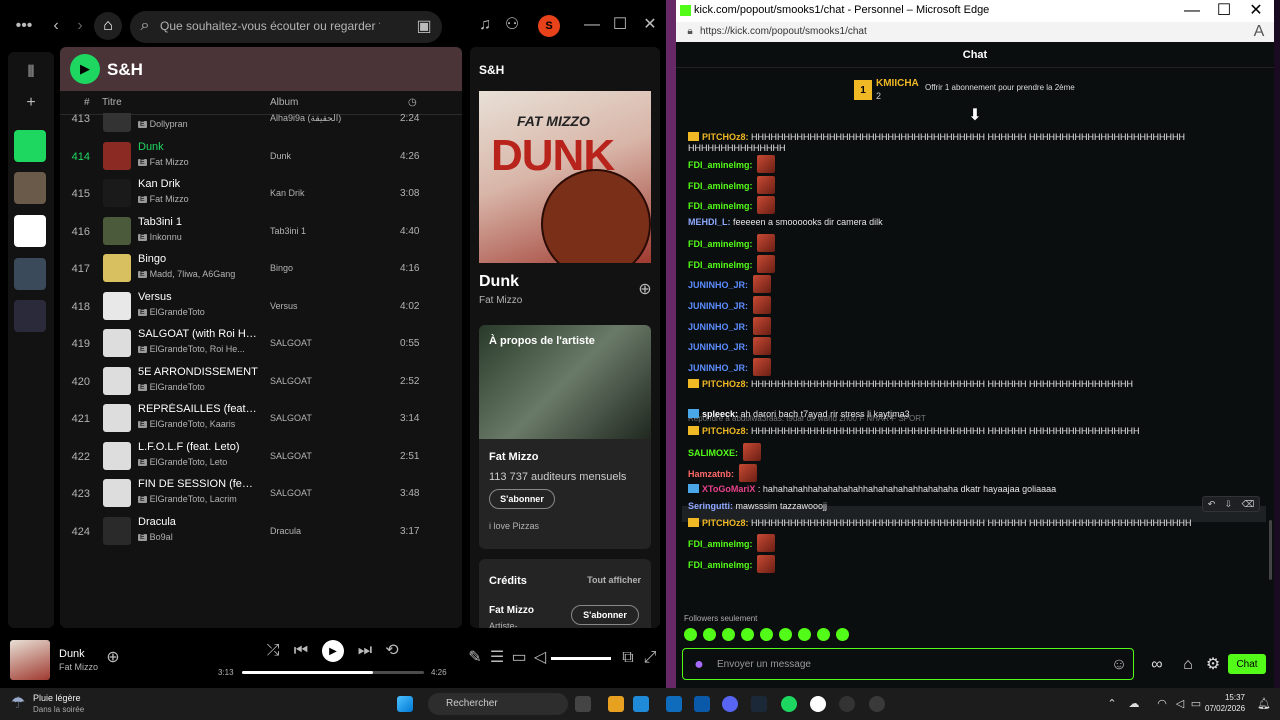 This screenshot has height=720, width=1280. I want to click on track-album: Dunk, so click(310, 156).